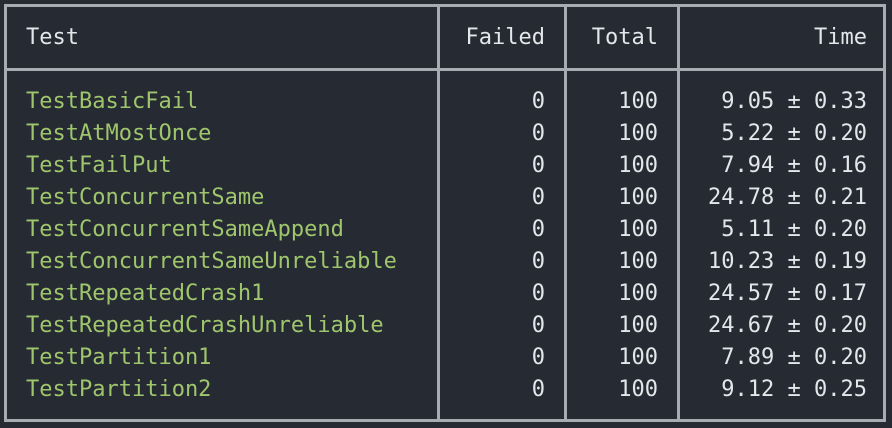  What do you see at coordinates (840, 37) in the screenshot?
I see `column-header-time: Time` at bounding box center [840, 37].